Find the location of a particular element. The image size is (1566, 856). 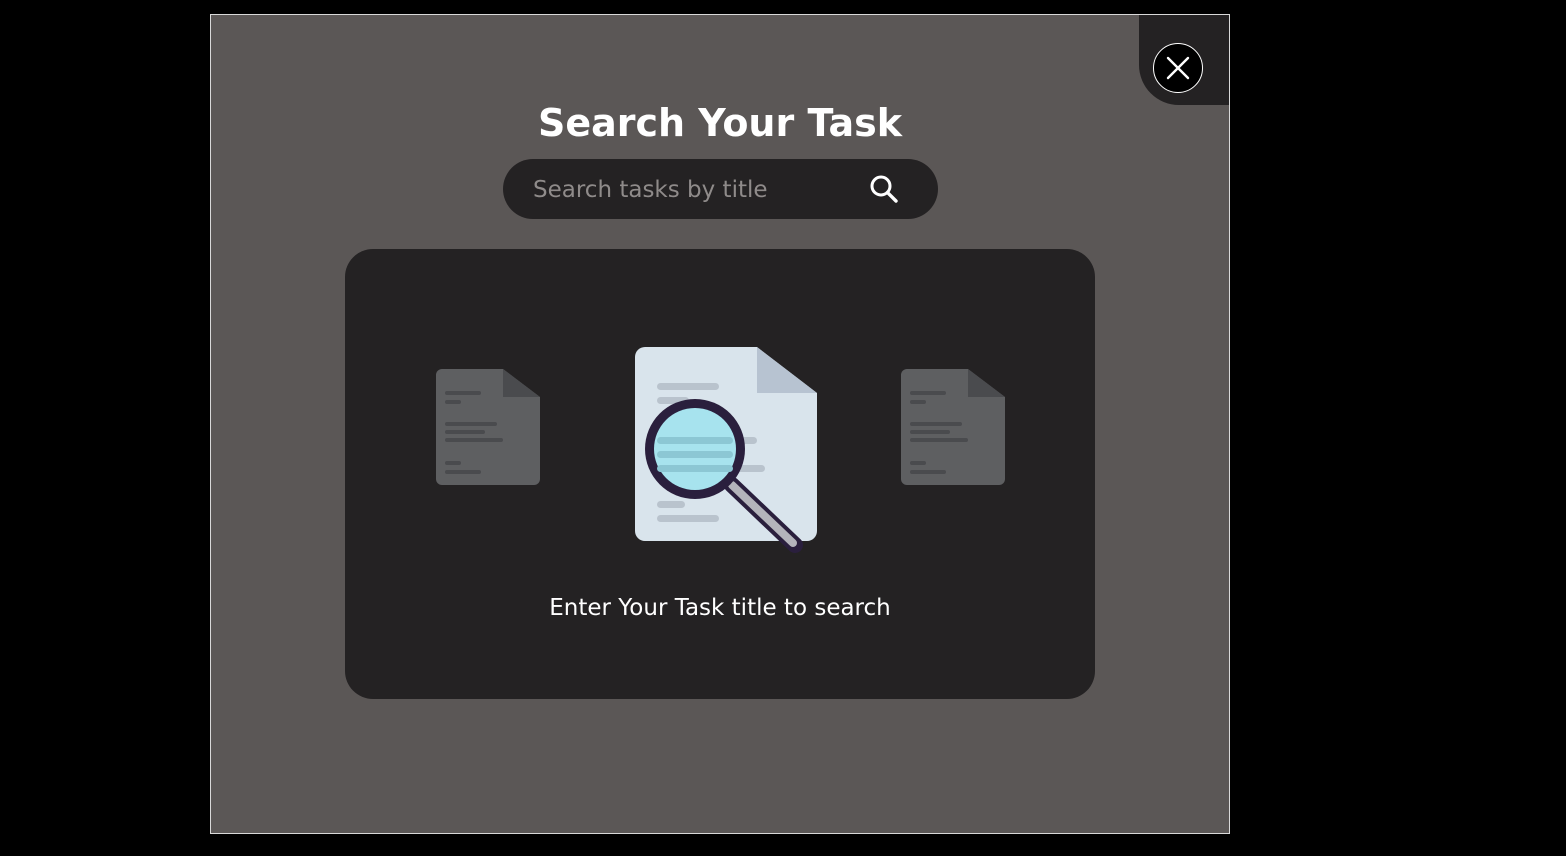

close-tab is located at coordinates (1184, 60).